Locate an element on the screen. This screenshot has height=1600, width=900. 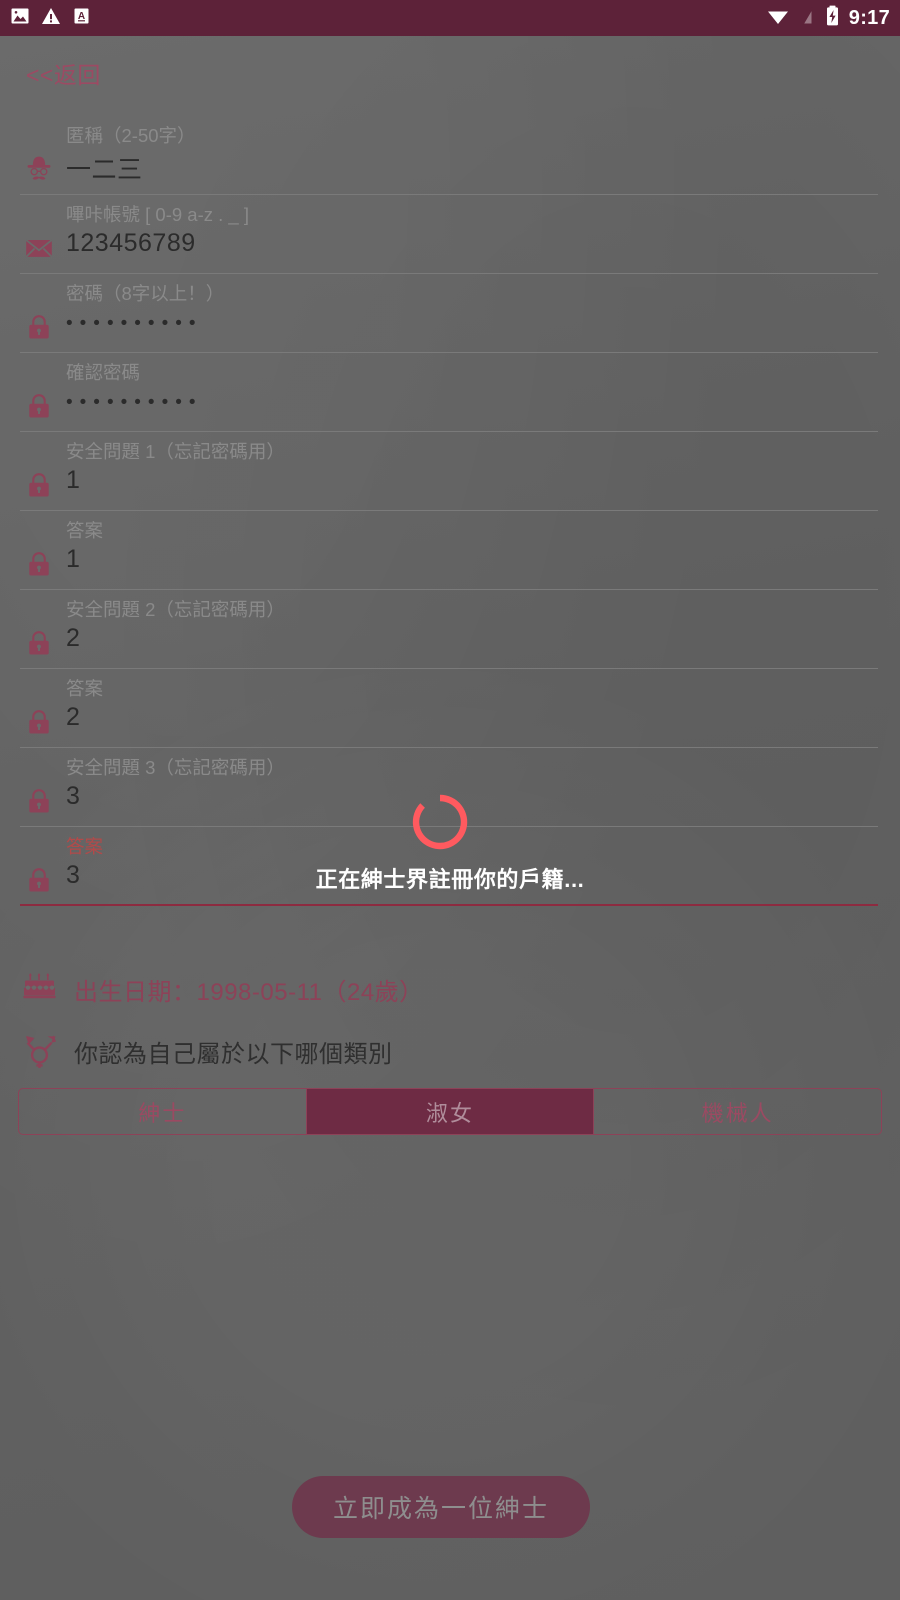
field-row-password: 密碼（8字以上！） •••••••••• is located at coordinates (449, 313).